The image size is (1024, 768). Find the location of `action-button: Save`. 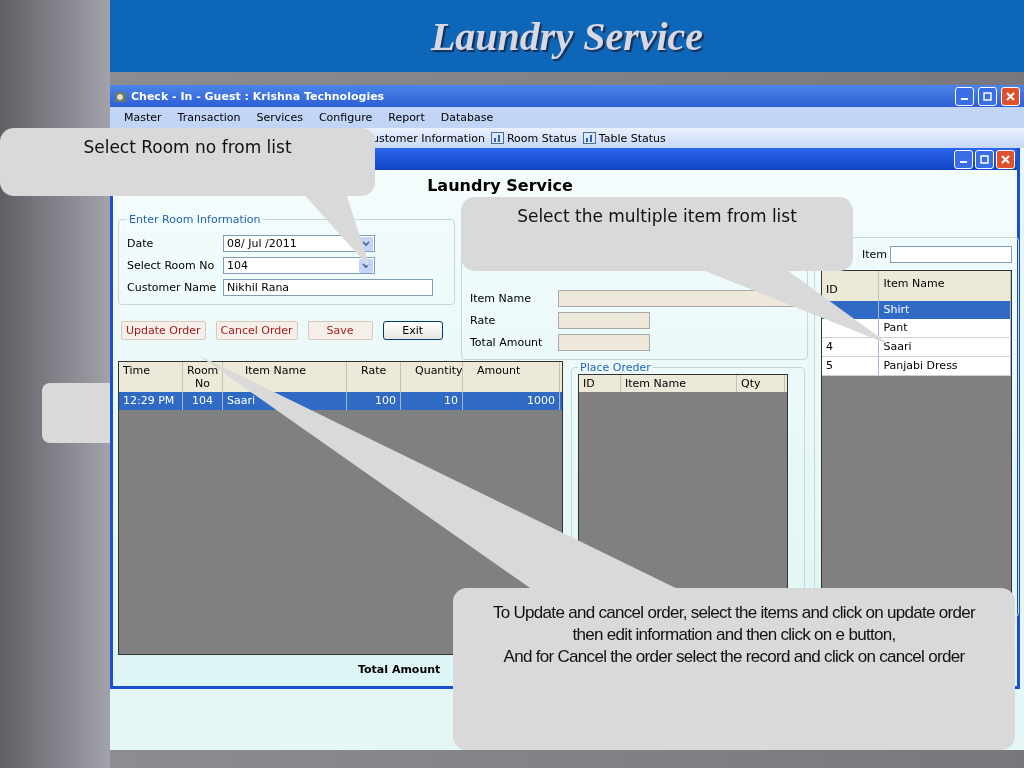

action-button: Save is located at coordinates (340, 330).